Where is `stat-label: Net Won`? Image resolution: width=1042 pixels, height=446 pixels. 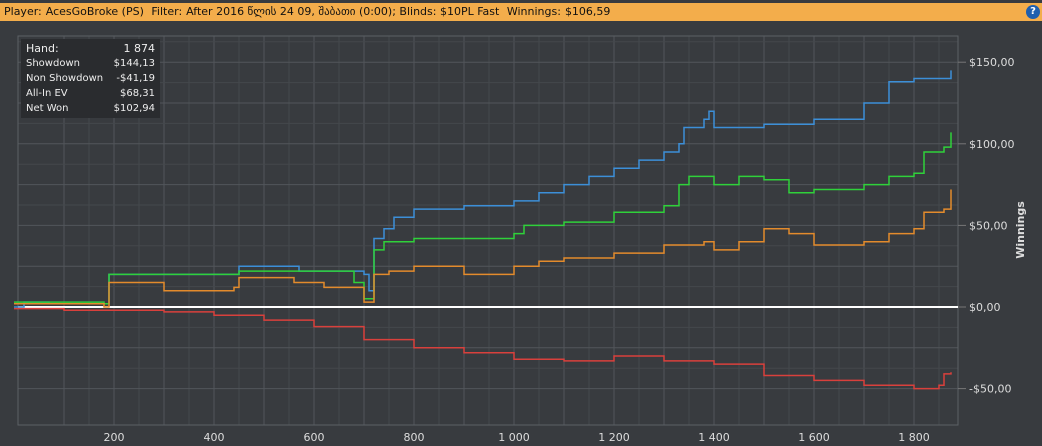 stat-label: Net Won is located at coordinates (47, 108).